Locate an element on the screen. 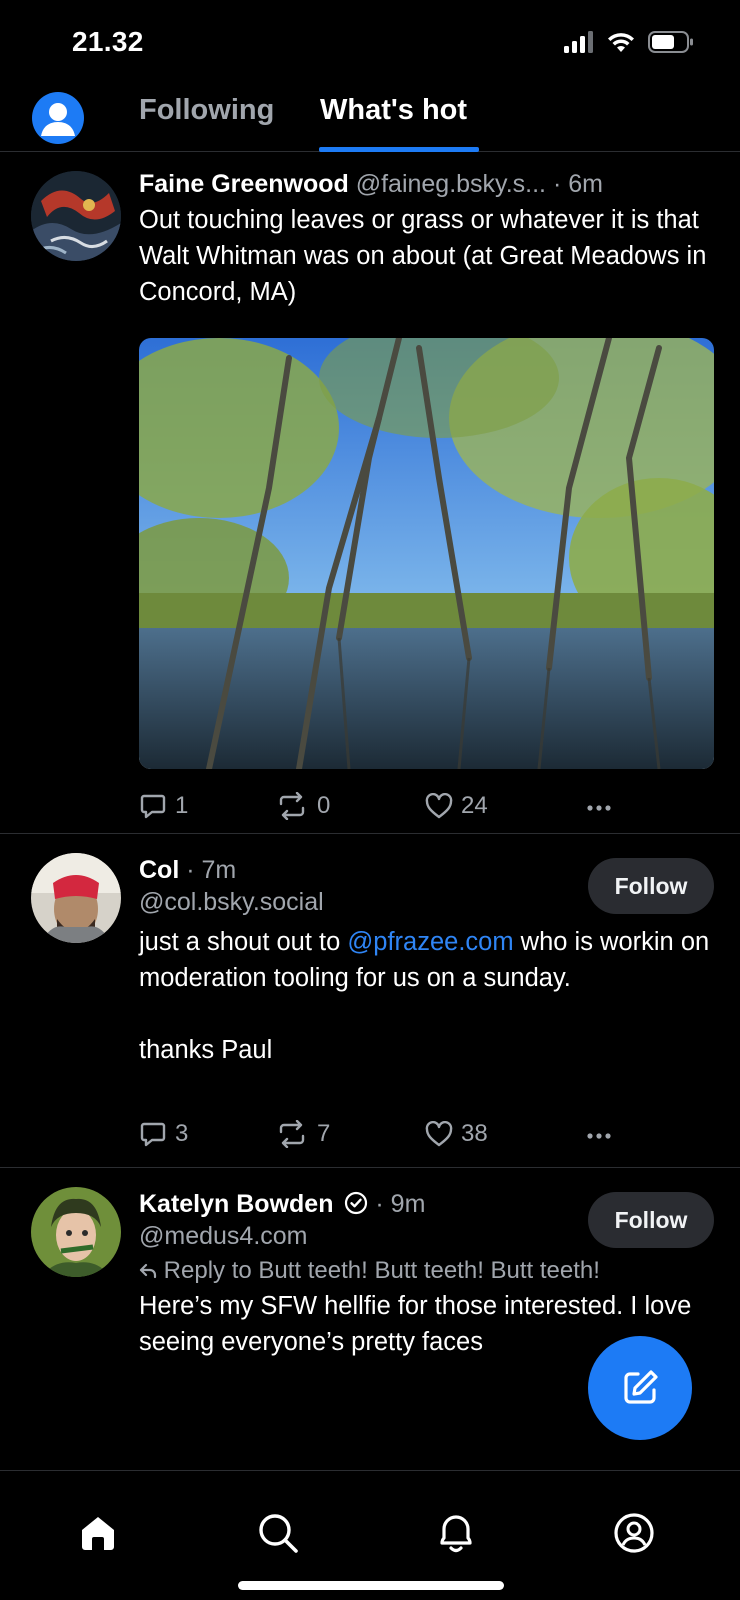 The width and height of the screenshot is (740, 1600). nav-home is located at coordinates (98, 1533).